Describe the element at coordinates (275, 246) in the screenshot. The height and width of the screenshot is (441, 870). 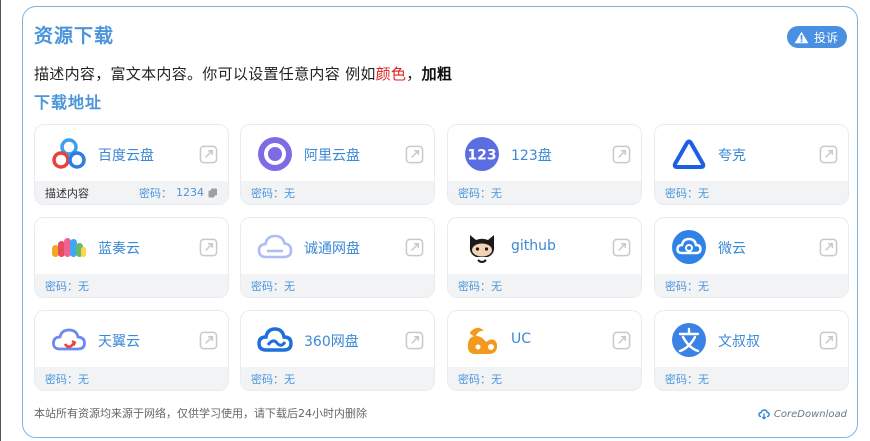
I see `ctfile-icon` at that location.